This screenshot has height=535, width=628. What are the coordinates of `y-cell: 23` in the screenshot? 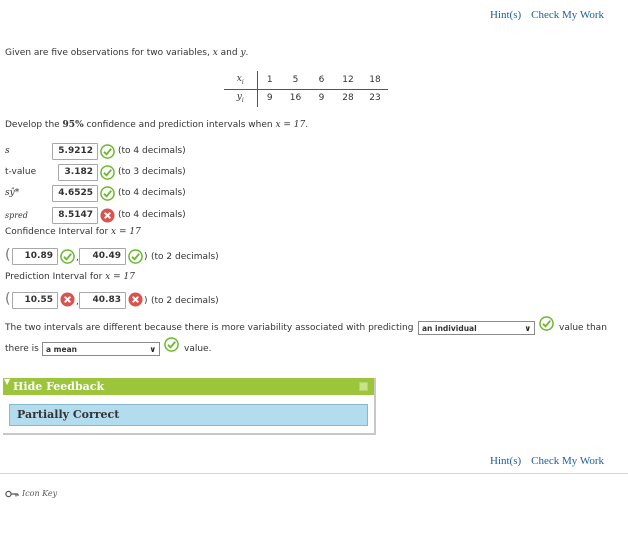 It's located at (375, 98).